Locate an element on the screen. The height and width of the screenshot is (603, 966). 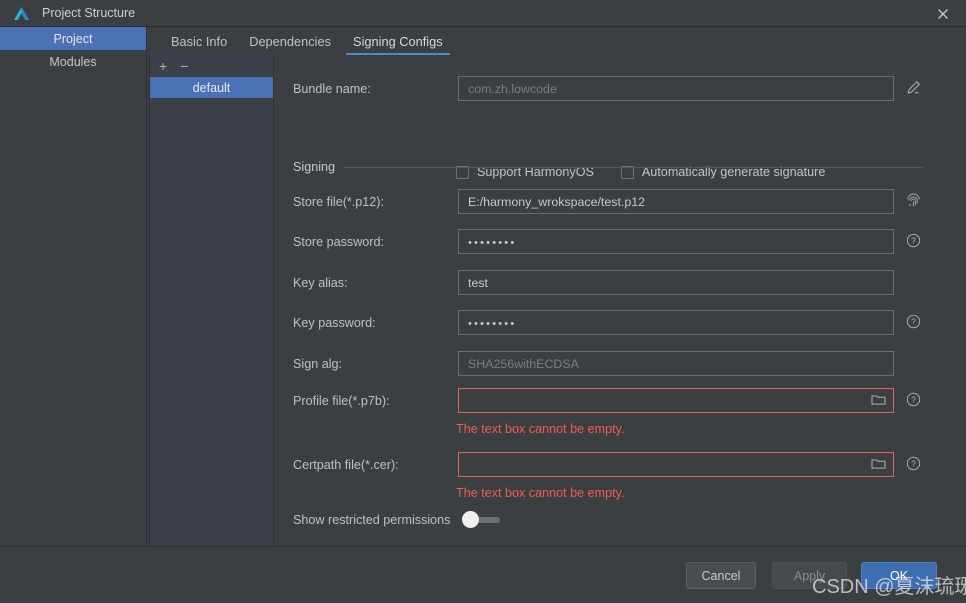
bundle-name-label: Bundle name: is located at coordinates (332, 88).